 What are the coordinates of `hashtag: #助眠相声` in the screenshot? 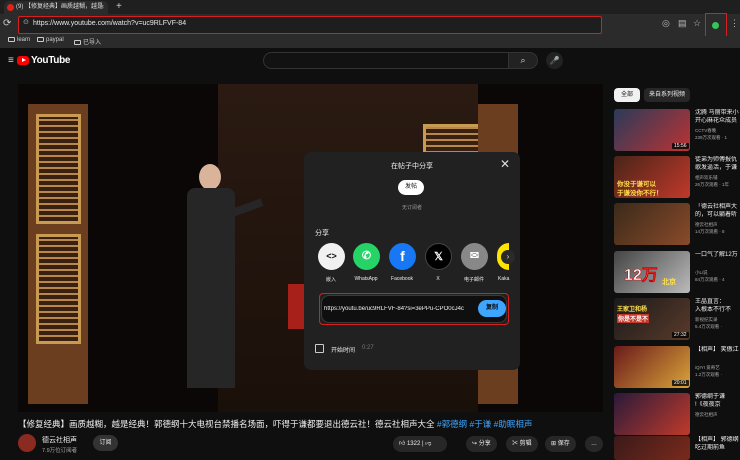 It's located at (513, 424).